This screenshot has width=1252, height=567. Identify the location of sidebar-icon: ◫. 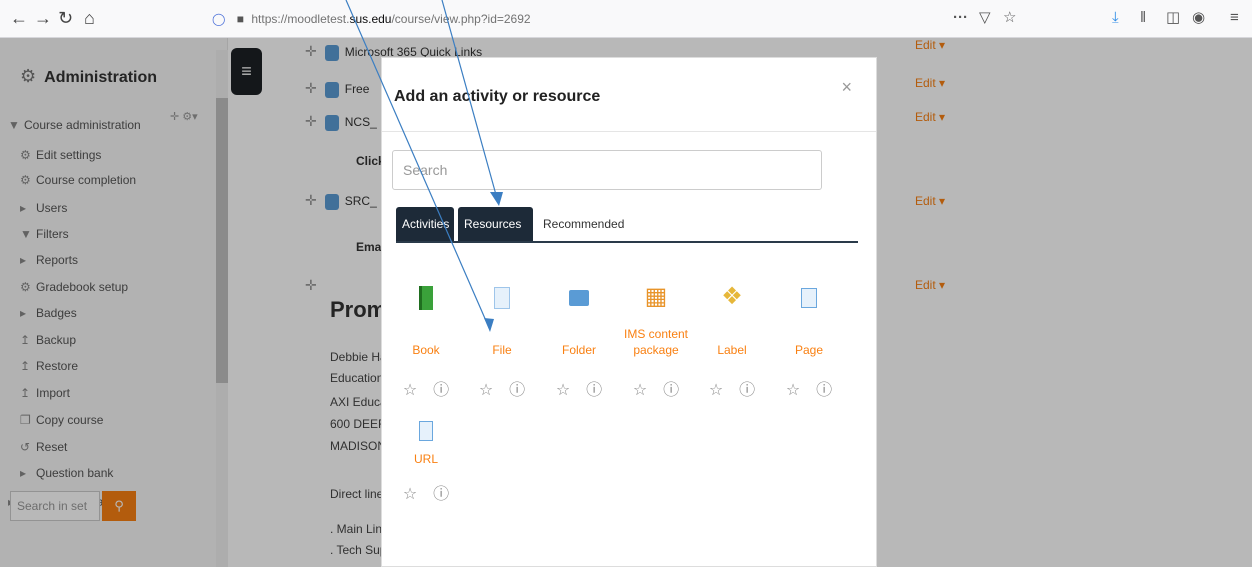
(1173, 18).